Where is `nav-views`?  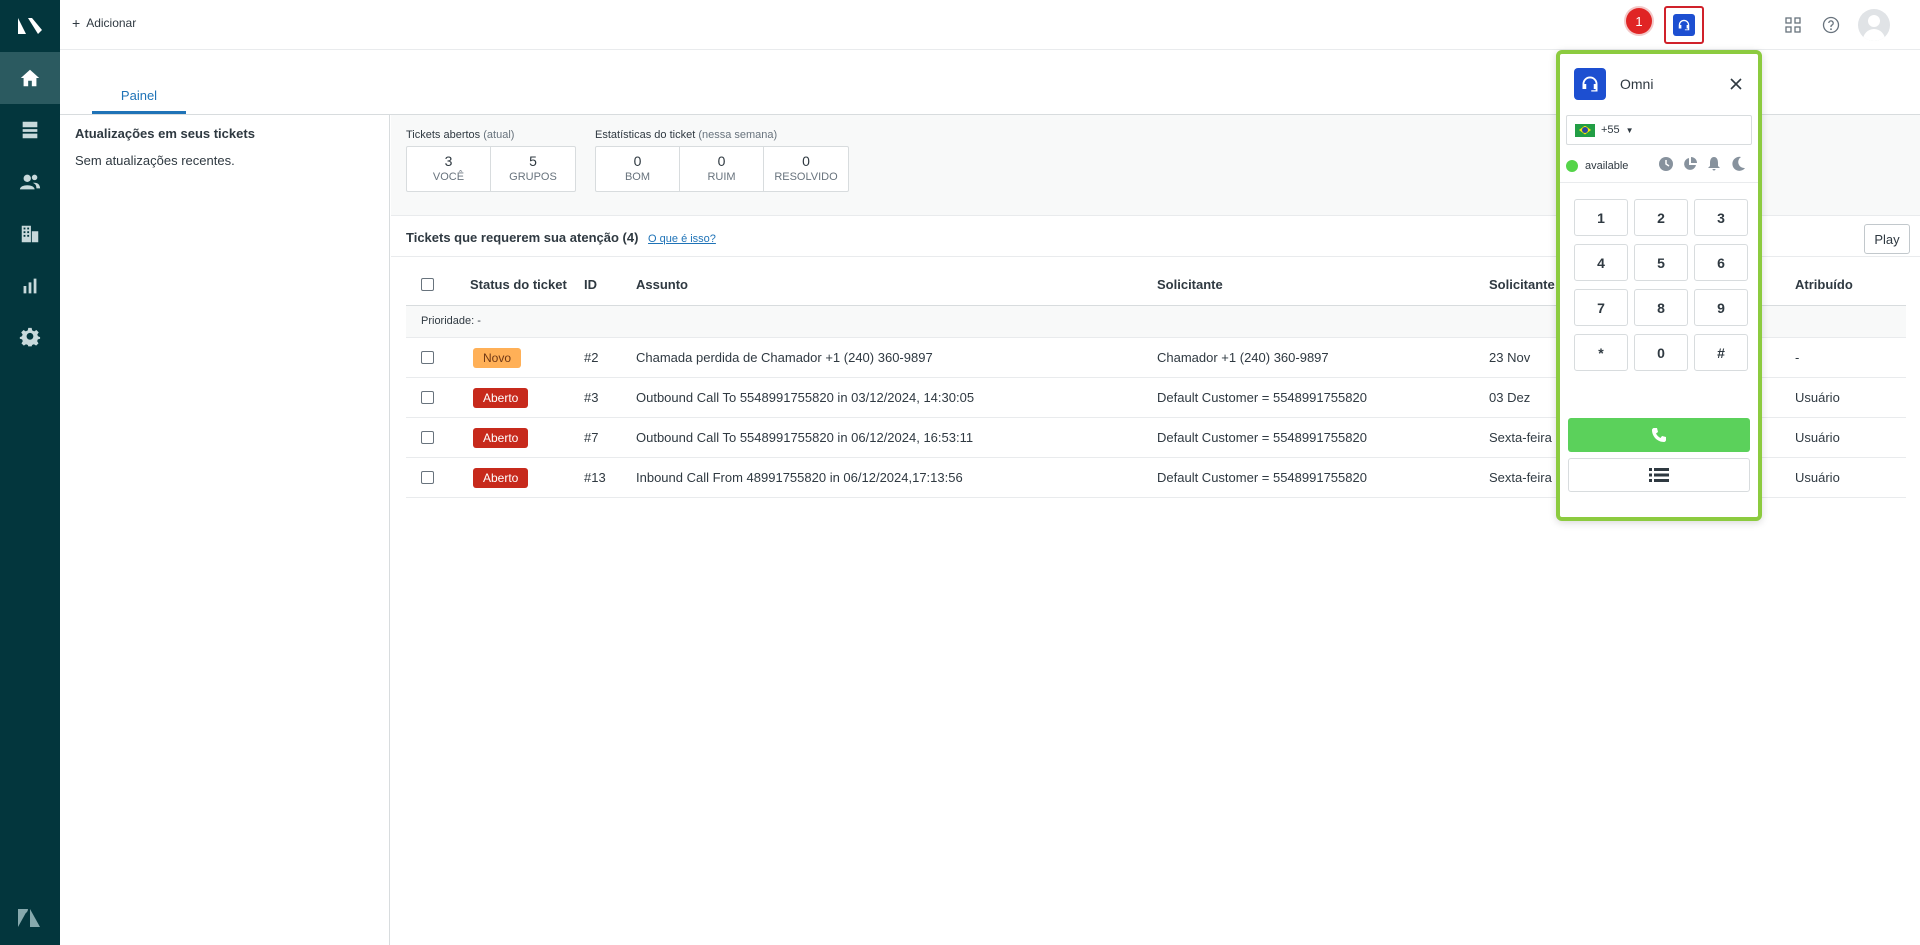
nav-views is located at coordinates (30, 130).